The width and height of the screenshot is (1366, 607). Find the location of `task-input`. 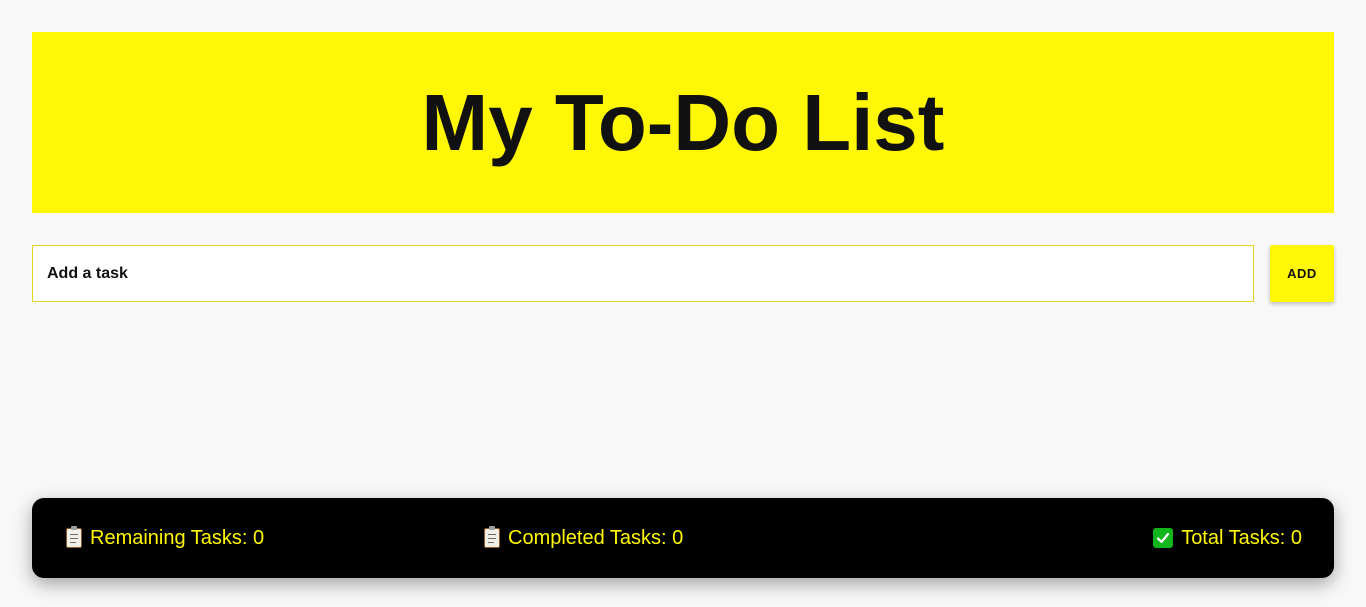

task-input is located at coordinates (643, 273).